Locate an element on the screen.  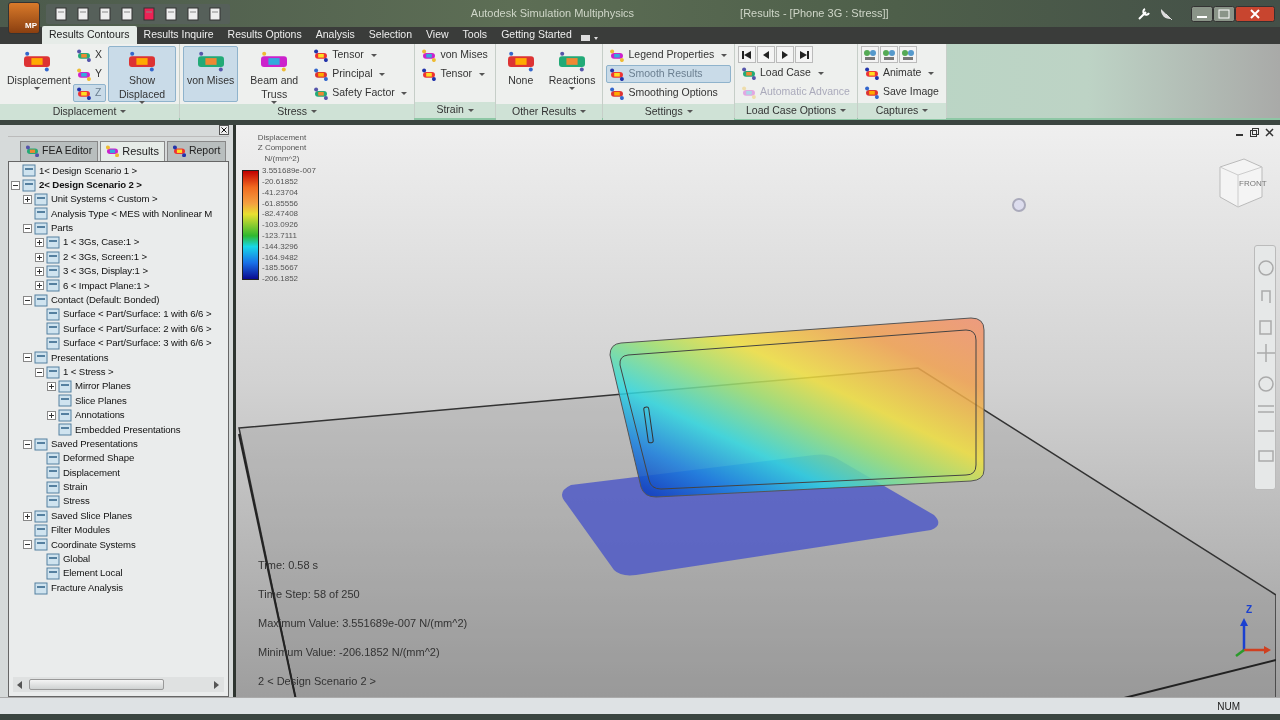
ribbon-button: Displacement is located at coordinates (37, 74).